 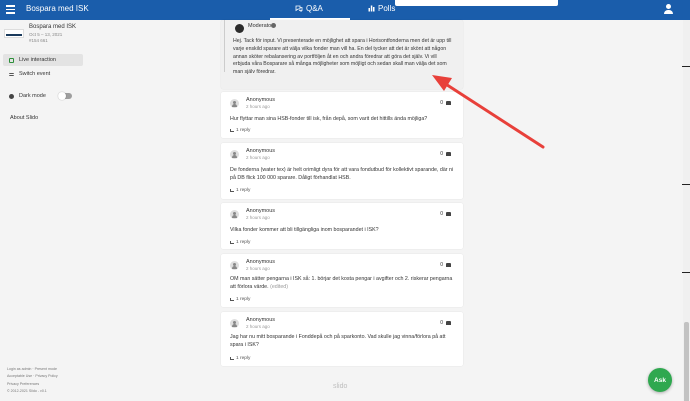 What do you see at coordinates (224, 46) in the screenshot?
I see `thread-line` at bounding box center [224, 46].